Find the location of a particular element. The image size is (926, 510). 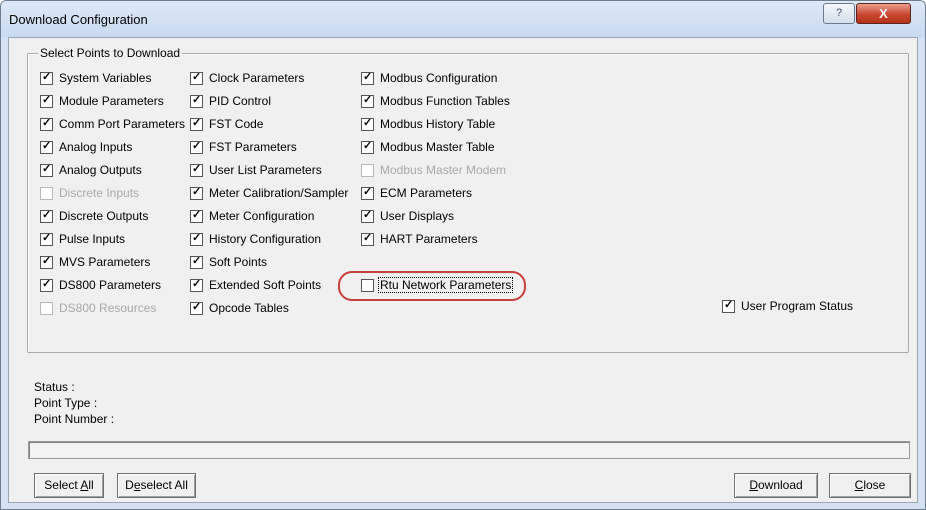

deselect-all-button: Deselect All is located at coordinates (156, 485).